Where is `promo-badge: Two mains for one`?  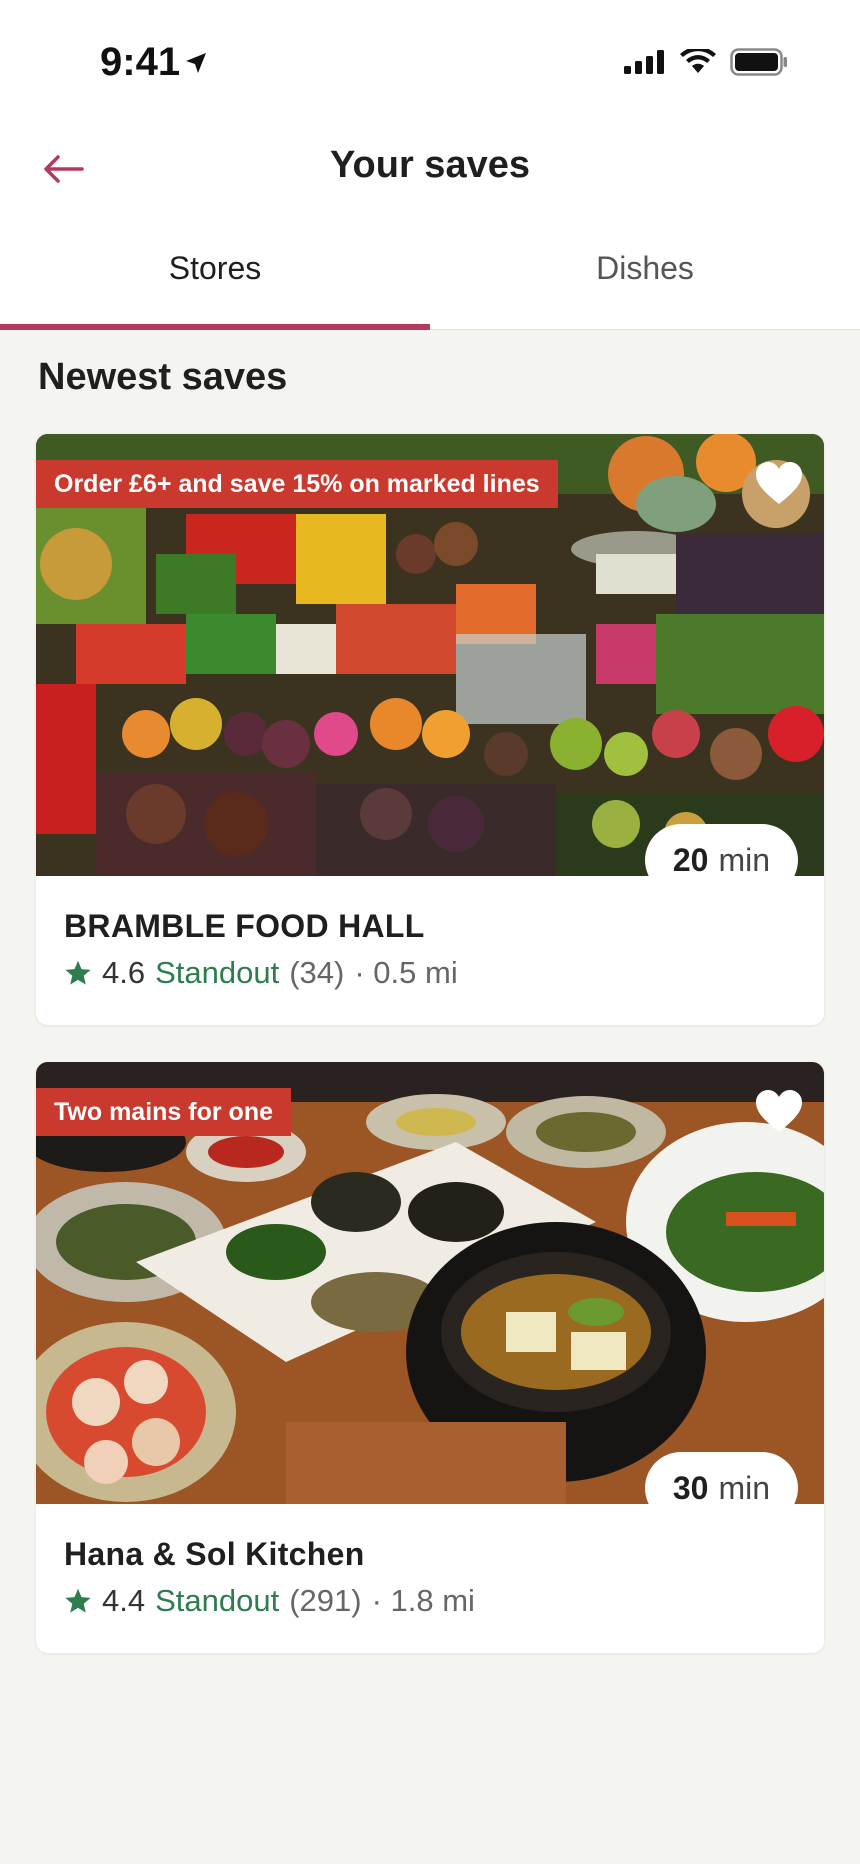 promo-badge: Two mains for one is located at coordinates (163, 1112).